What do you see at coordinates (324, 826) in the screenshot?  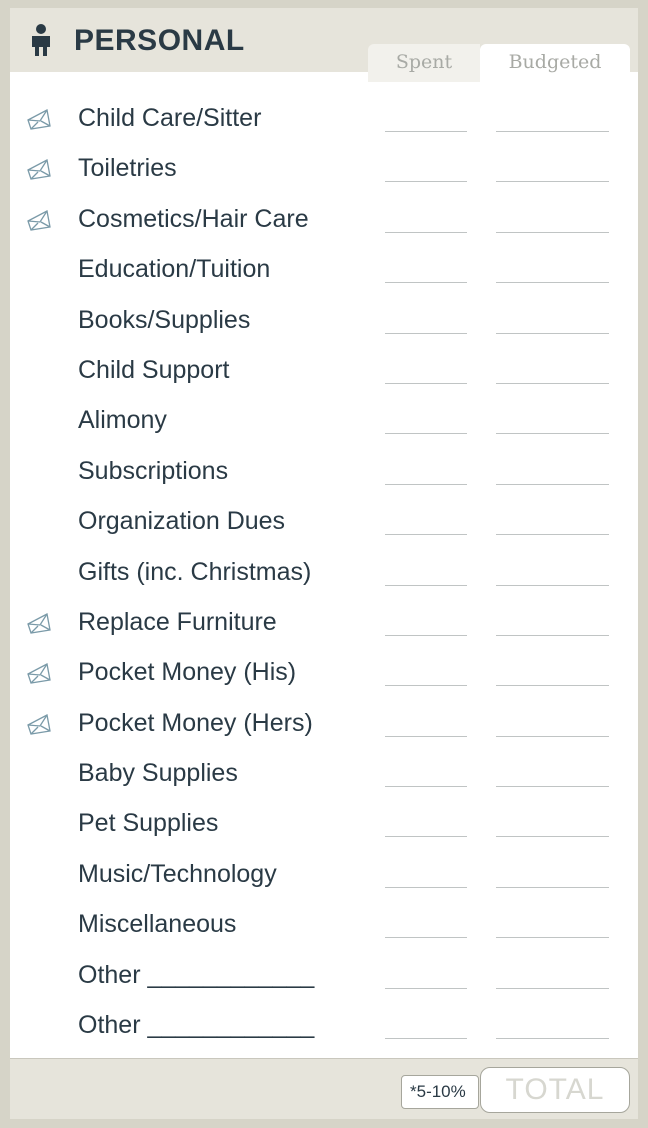 I see `budget-row: Pet Supplies` at bounding box center [324, 826].